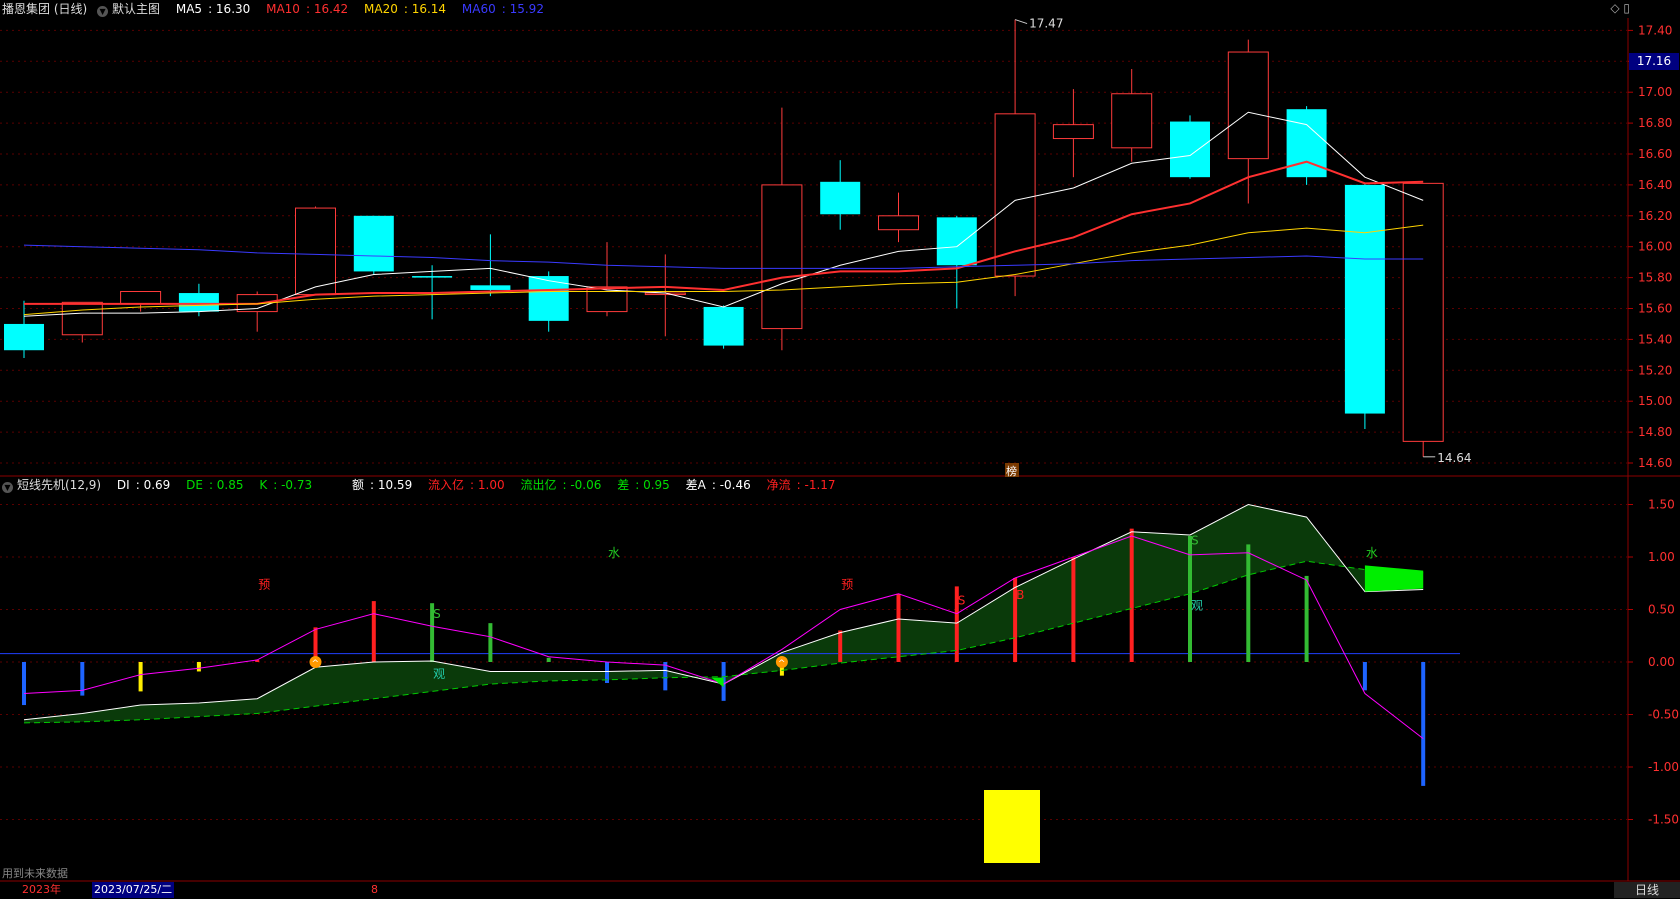  Describe the element at coordinates (502, 9) in the screenshot. I see `ma60-label: MA60: 15.92` at that location.